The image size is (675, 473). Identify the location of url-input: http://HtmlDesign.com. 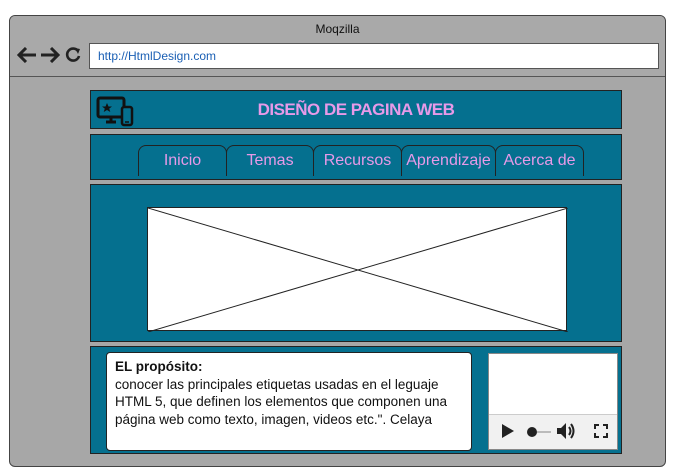
(374, 56).